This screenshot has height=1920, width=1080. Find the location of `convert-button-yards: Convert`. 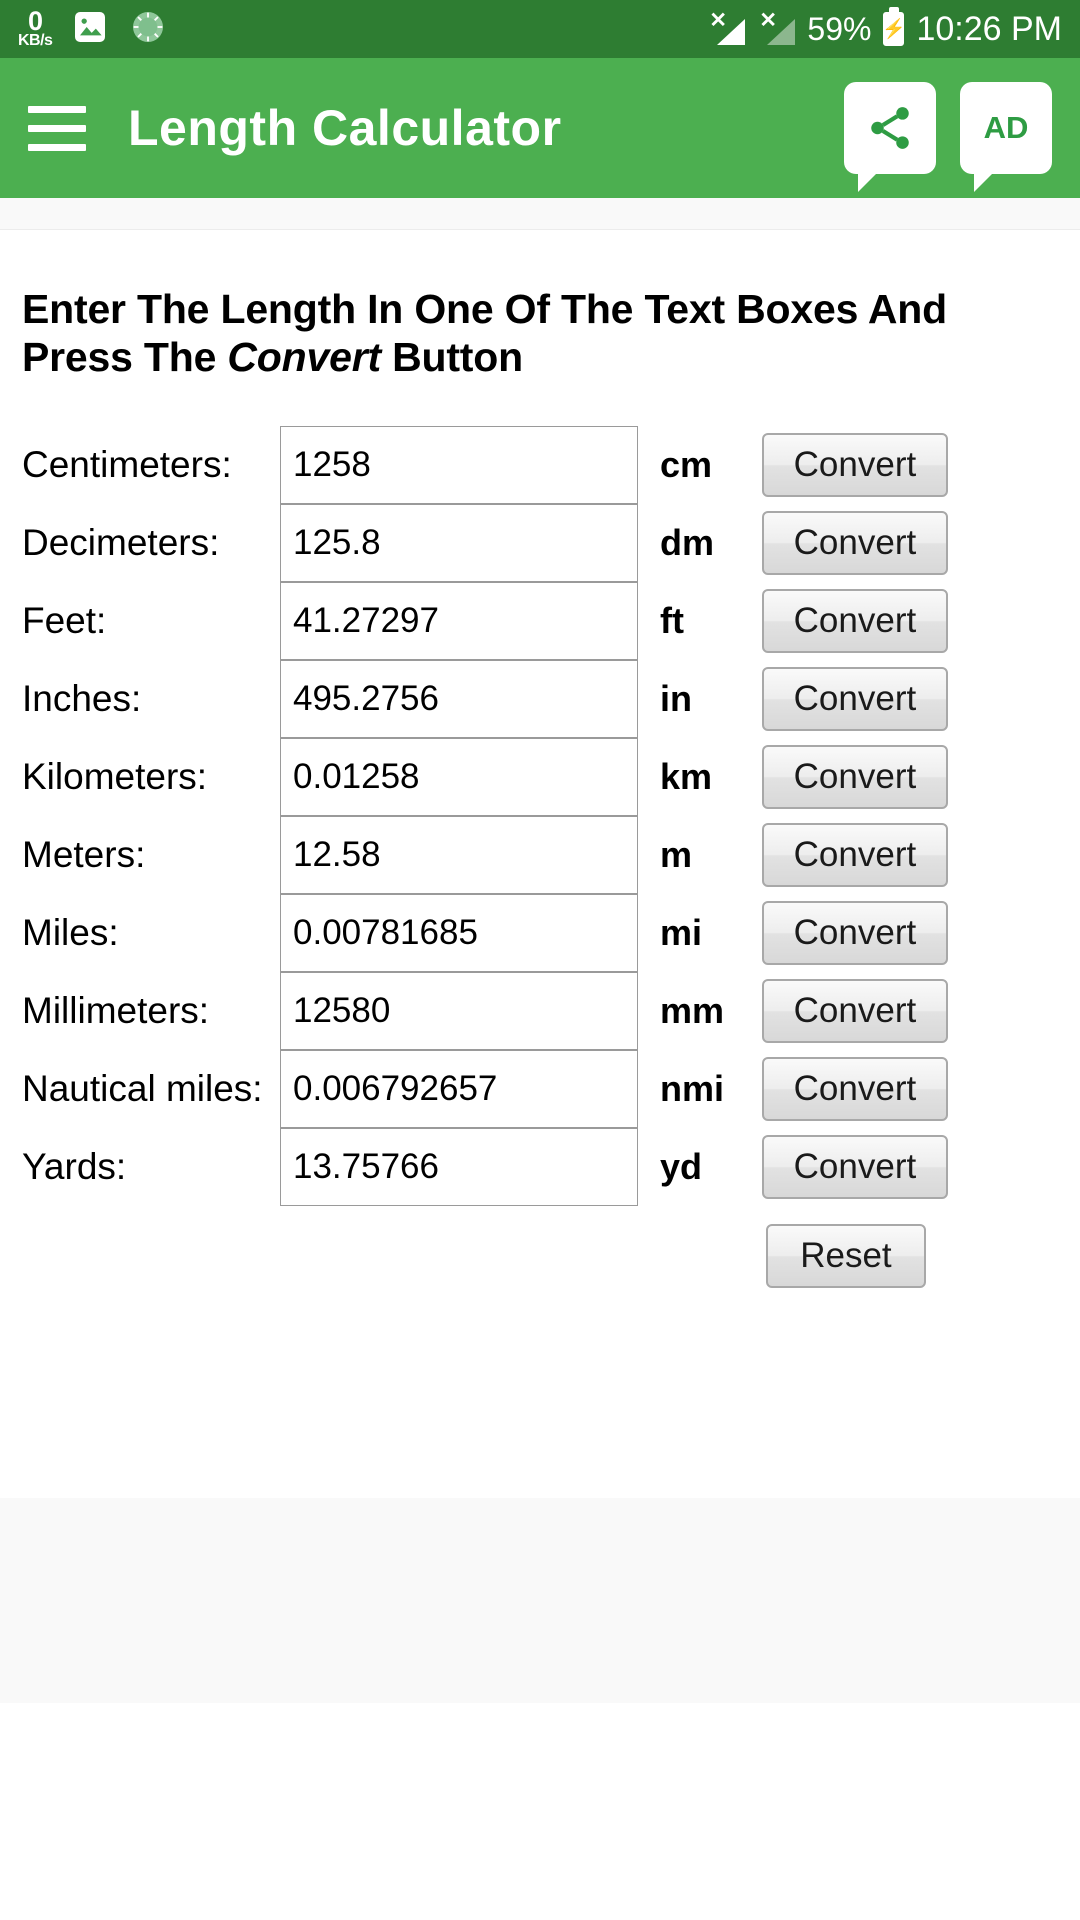

convert-button-yards: Convert is located at coordinates (854, 1166).